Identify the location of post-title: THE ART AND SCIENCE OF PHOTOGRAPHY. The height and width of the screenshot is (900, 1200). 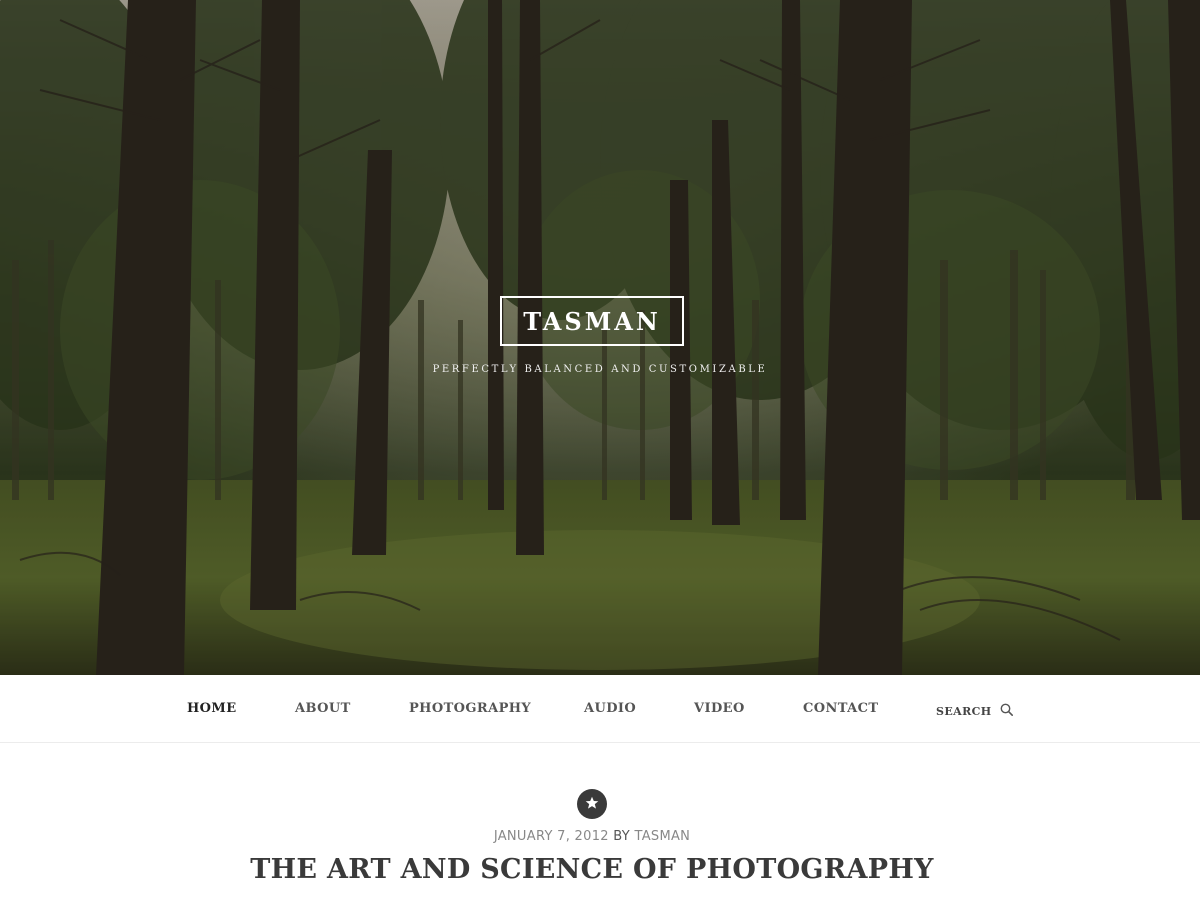
(592, 869).